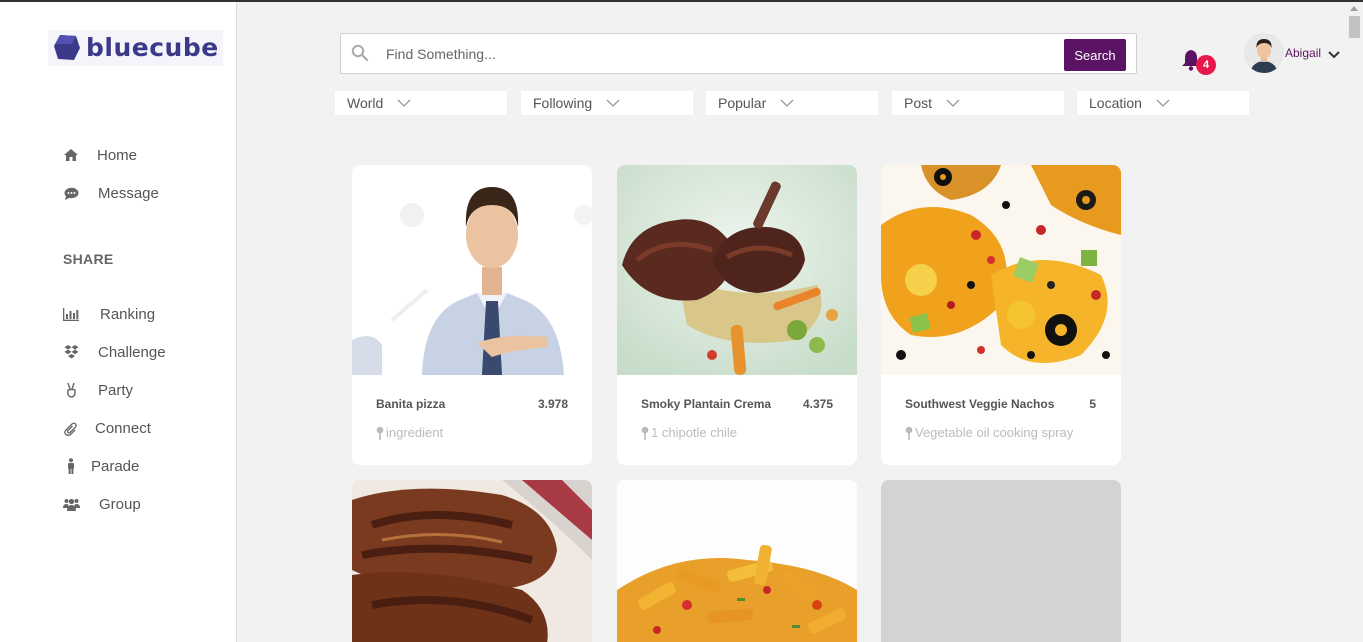 The width and height of the screenshot is (1363, 642). Describe the element at coordinates (365, 103) in the screenshot. I see `filter-label: World` at that location.